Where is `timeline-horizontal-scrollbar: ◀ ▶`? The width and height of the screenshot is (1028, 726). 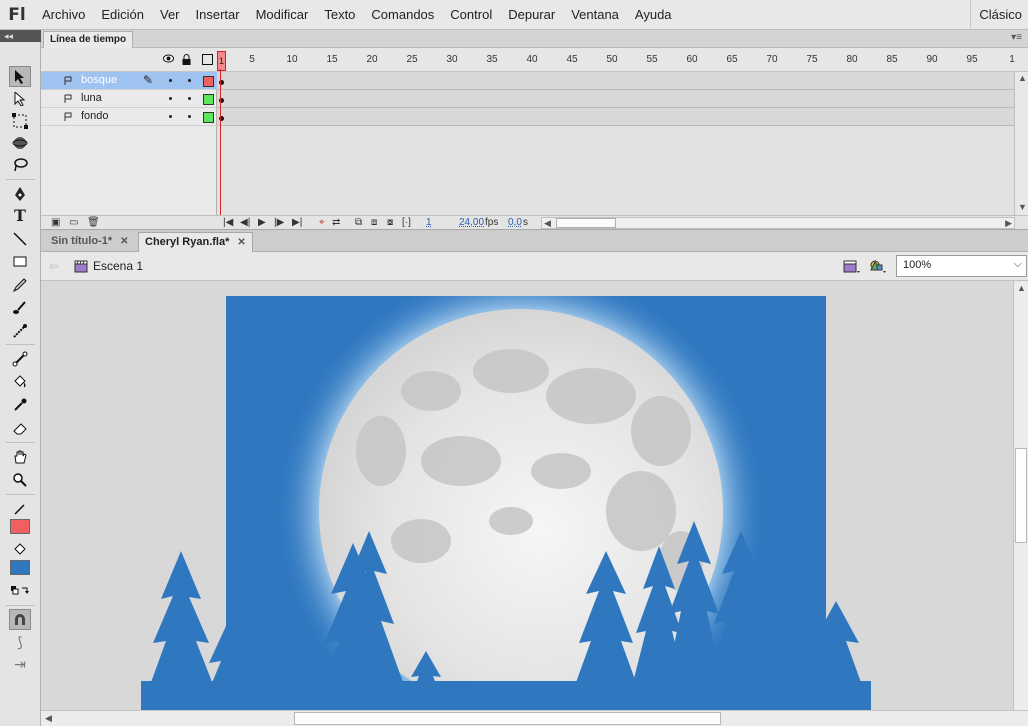
timeline-horizontal-scrollbar: ◀ ▶ is located at coordinates (778, 223).